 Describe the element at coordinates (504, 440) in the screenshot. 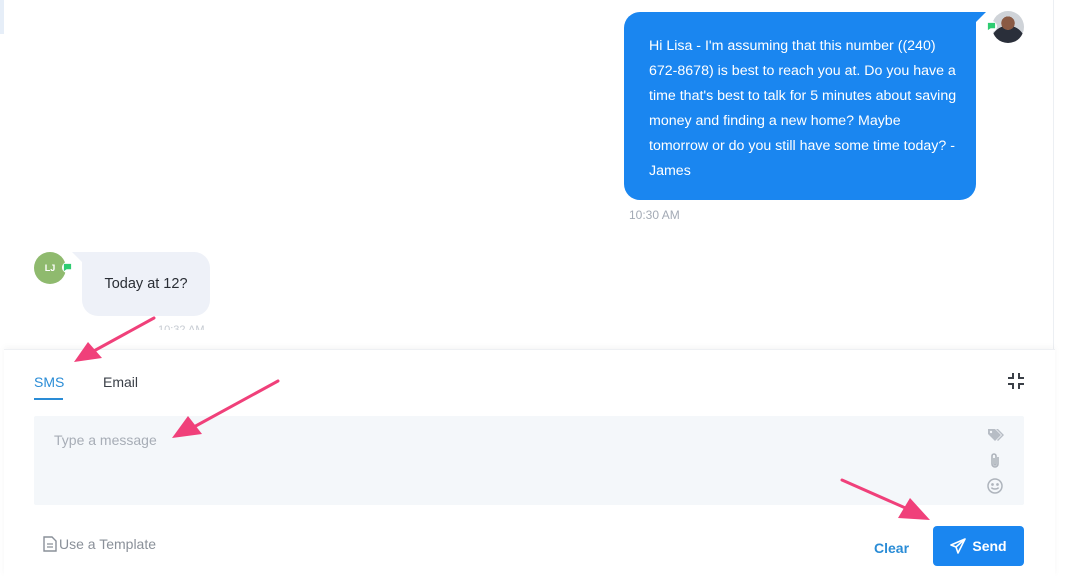

I see `message-input` at that location.